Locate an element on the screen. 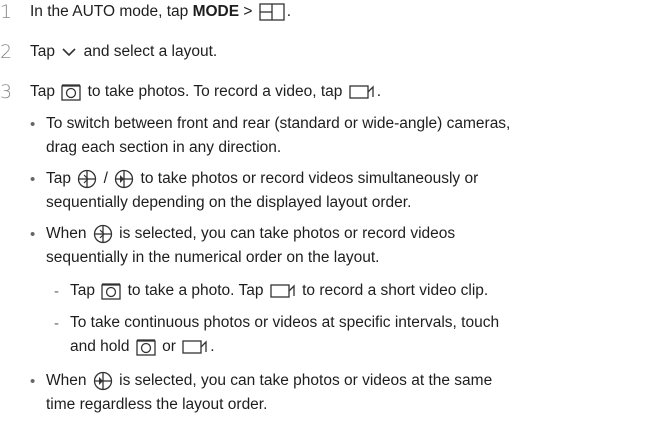 The height and width of the screenshot is (448, 648). step-1: 1 In the AUTO mode, tap MODE > . is located at coordinates (145, 12).